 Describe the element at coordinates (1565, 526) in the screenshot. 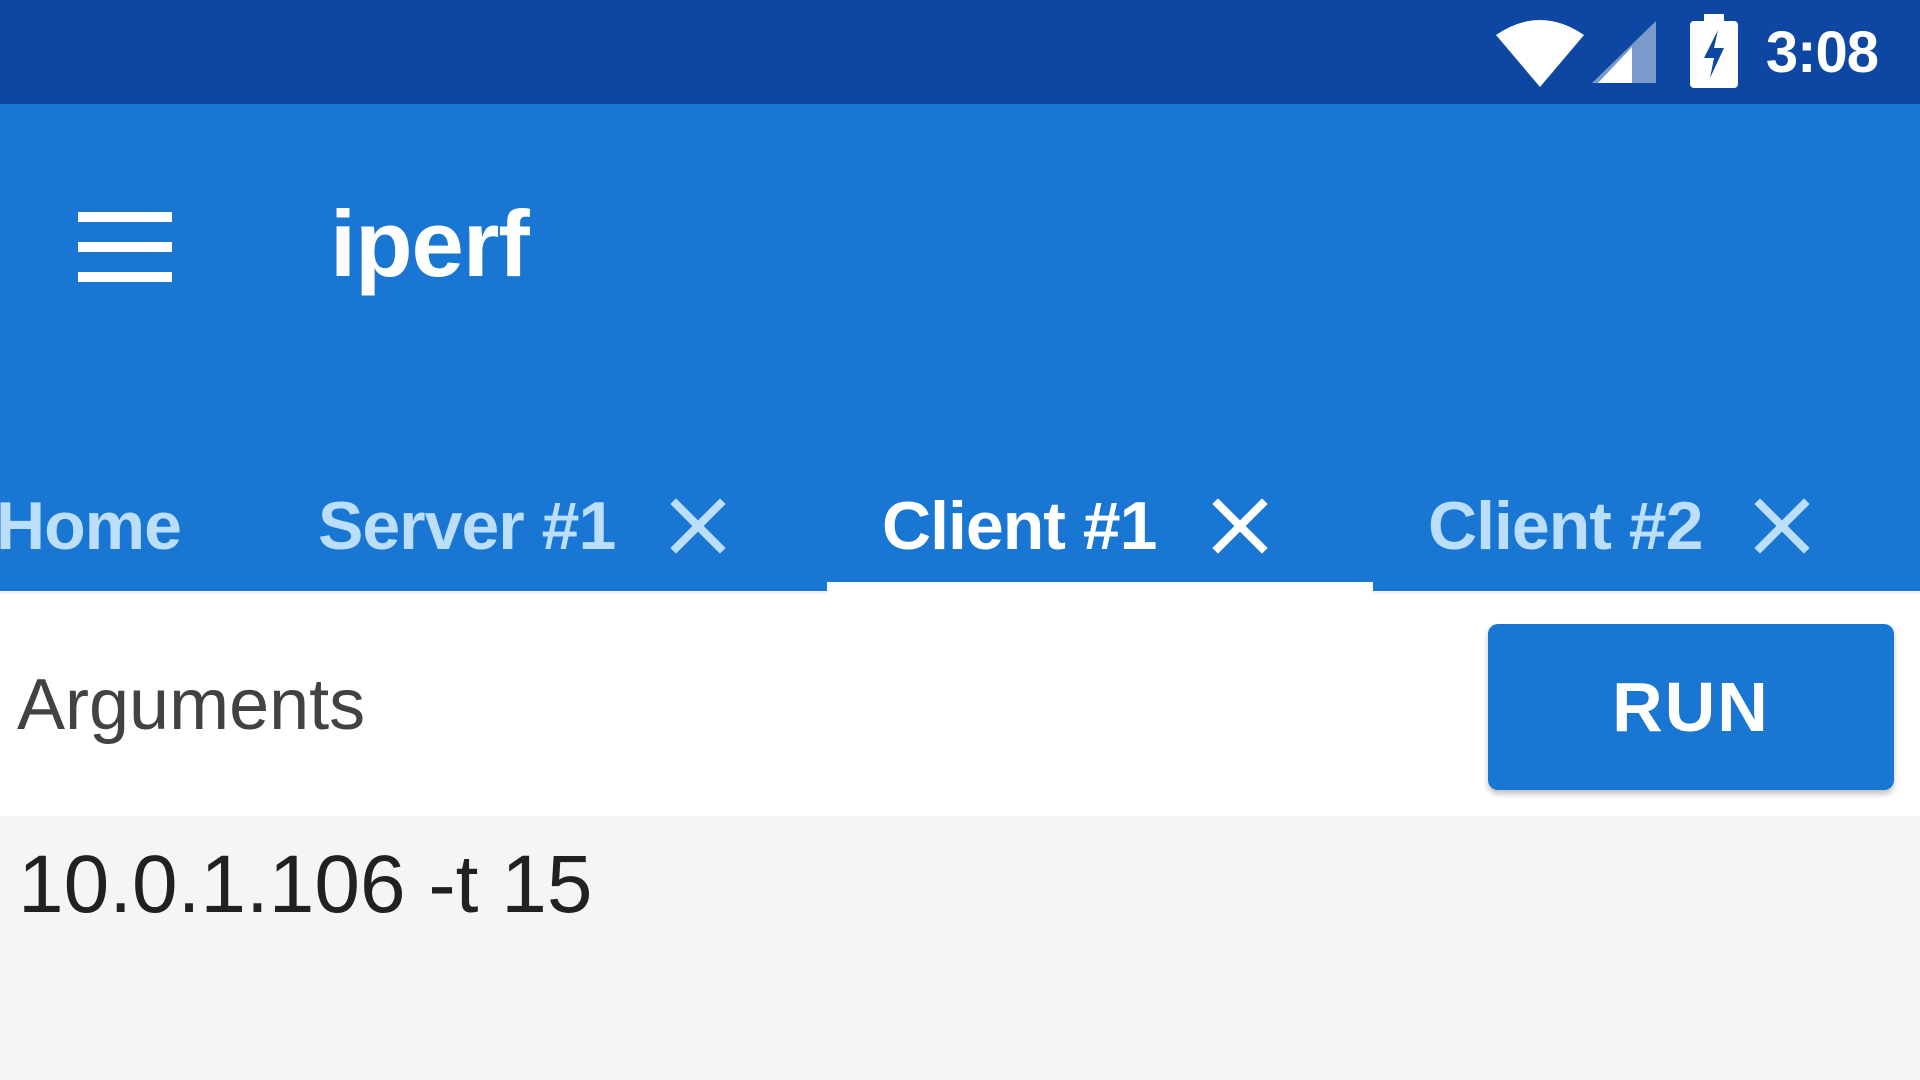

I see `tab-label: Client #2` at that location.